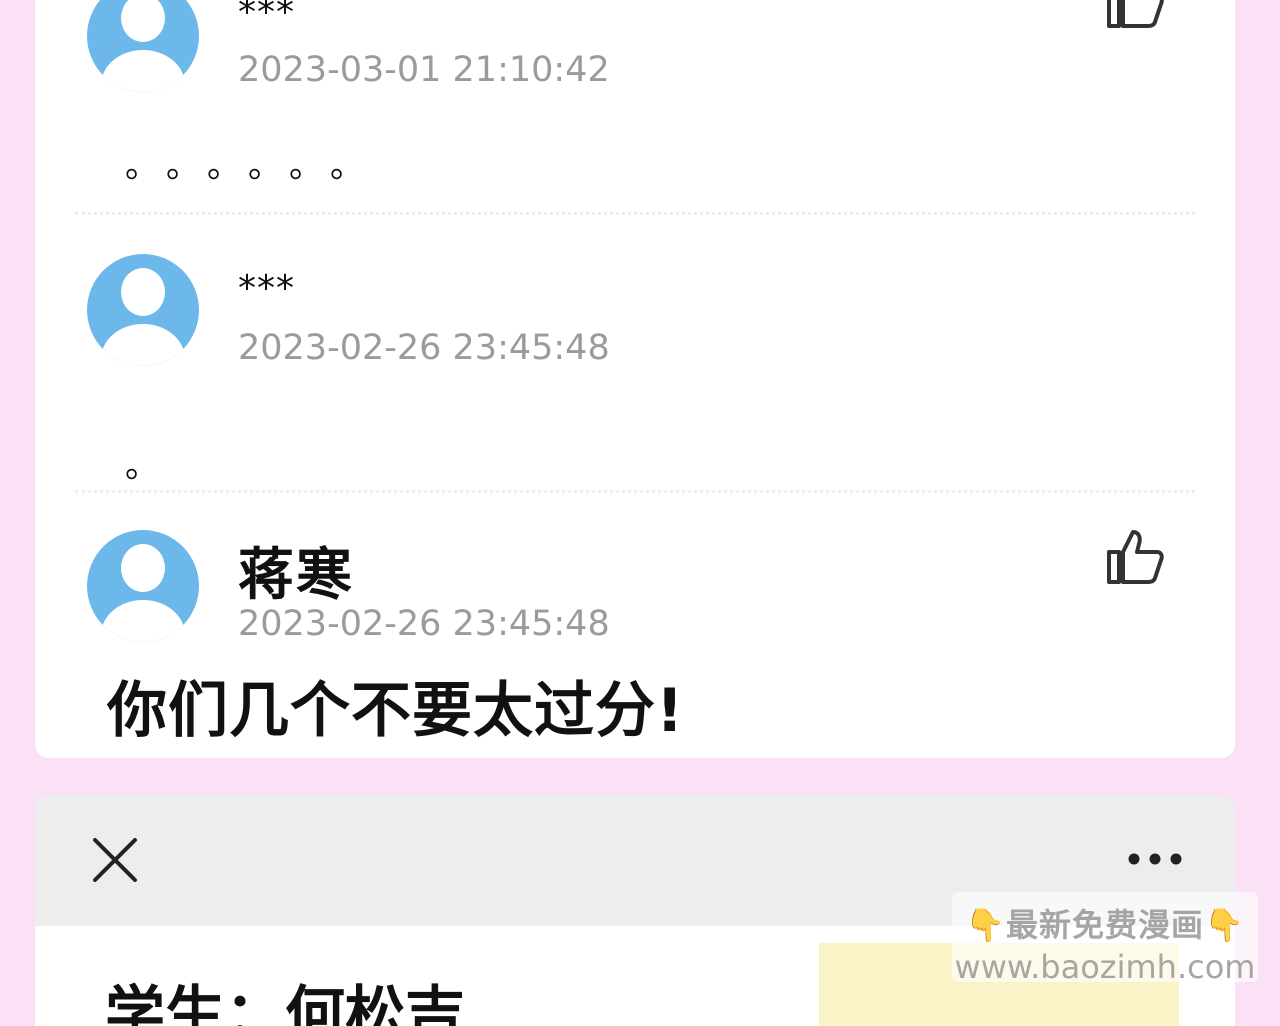  I want to click on panel-title: 学生：何松吉, so click(285, 1003).